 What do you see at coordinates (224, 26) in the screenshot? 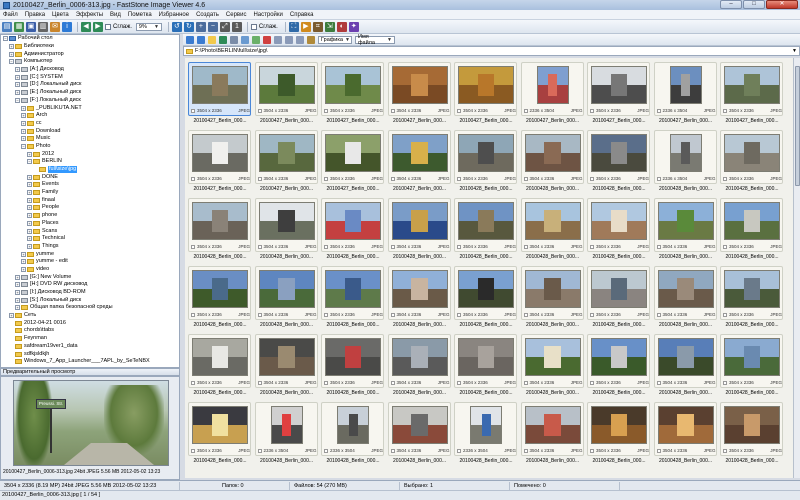
I see `fit-icon: ⤢` at bounding box center [224, 26].